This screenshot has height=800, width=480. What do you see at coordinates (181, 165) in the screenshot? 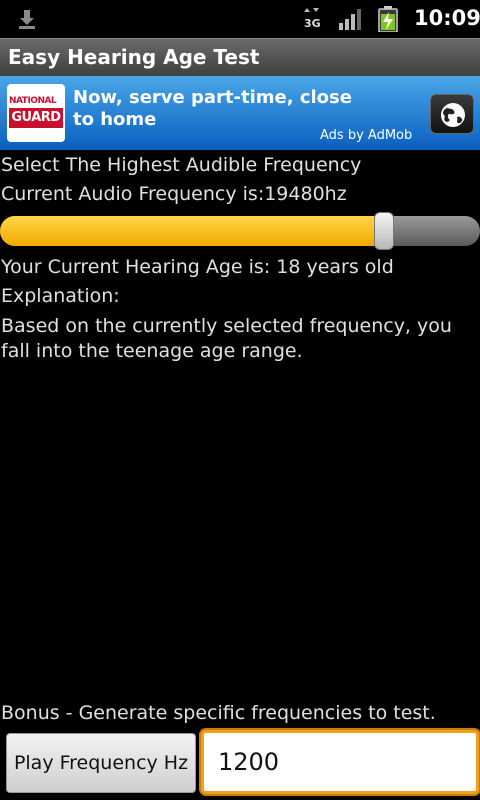
I see `select-frequency-prompt: Select The Highest Audible Frequency` at bounding box center [181, 165].